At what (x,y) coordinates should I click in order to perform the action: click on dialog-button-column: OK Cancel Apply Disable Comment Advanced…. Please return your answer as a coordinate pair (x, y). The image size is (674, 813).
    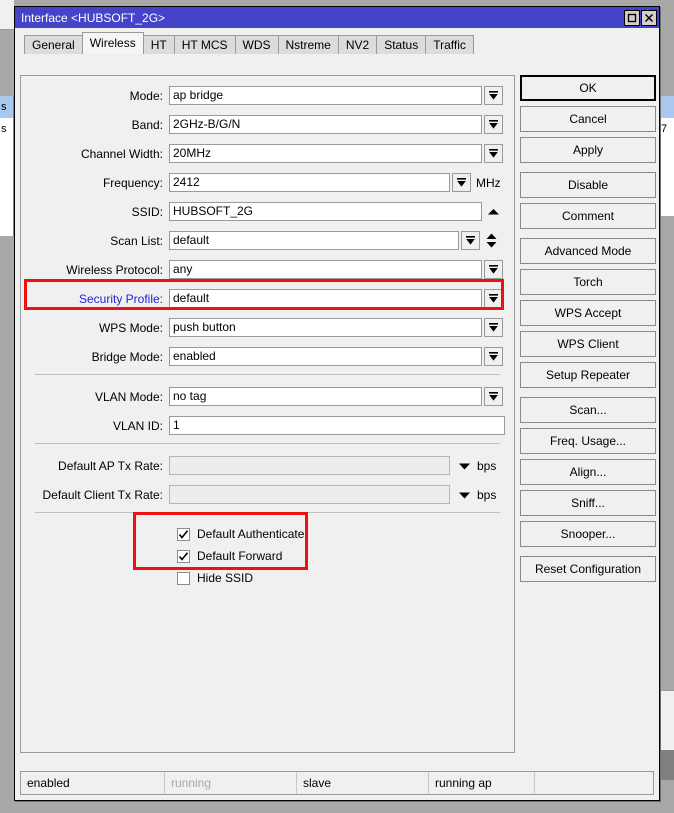
    Looking at the image, I should click on (588, 331).